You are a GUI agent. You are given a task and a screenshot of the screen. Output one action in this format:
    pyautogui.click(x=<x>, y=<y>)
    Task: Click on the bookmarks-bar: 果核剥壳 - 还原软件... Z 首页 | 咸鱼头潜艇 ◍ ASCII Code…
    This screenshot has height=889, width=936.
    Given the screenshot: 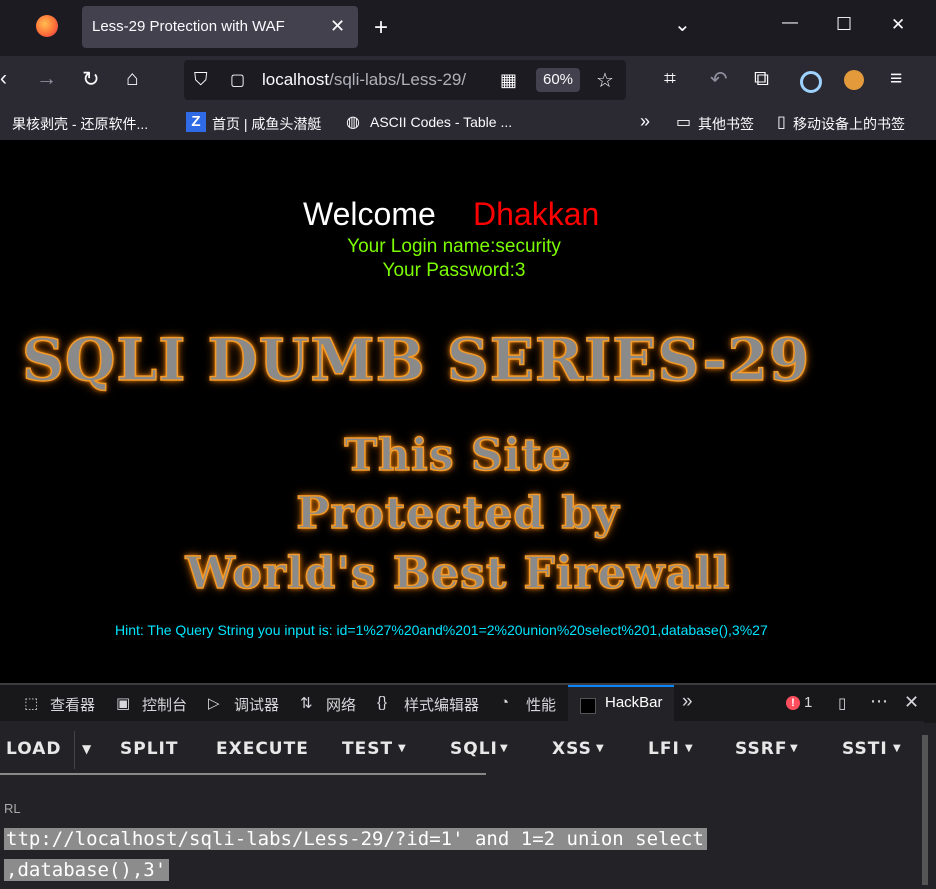 What is the action you would take?
    pyautogui.click(x=468, y=123)
    